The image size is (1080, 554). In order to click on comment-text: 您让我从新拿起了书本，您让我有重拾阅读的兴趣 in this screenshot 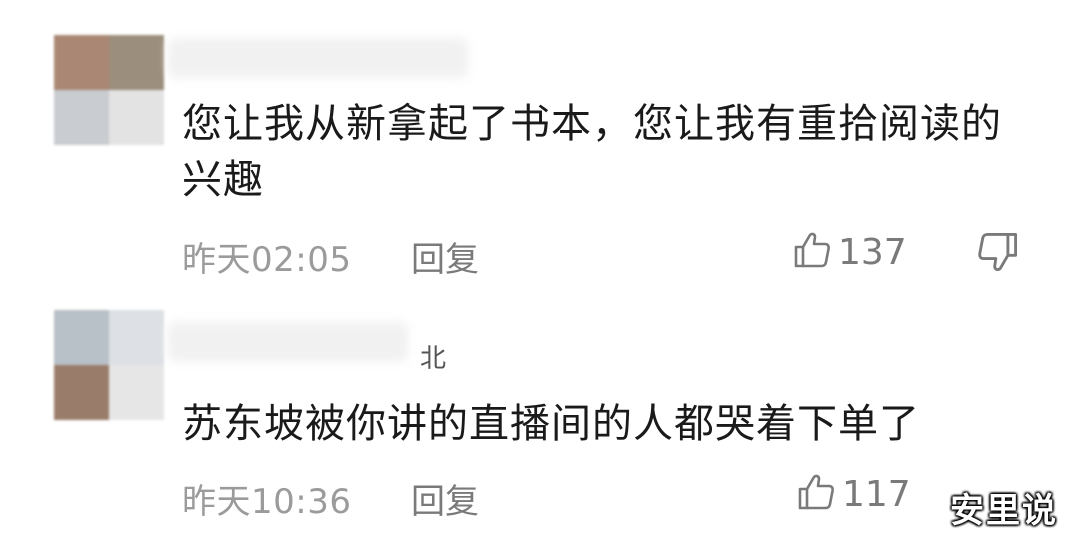, I will do `click(592, 152)`.